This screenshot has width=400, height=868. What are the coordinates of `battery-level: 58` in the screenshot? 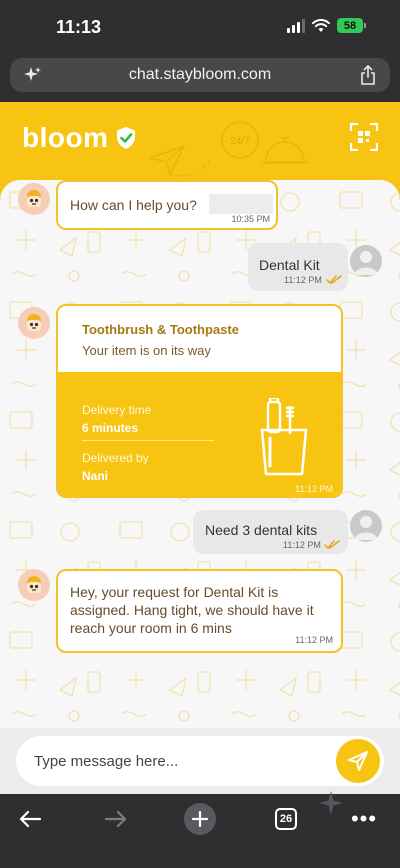 It's located at (350, 25).